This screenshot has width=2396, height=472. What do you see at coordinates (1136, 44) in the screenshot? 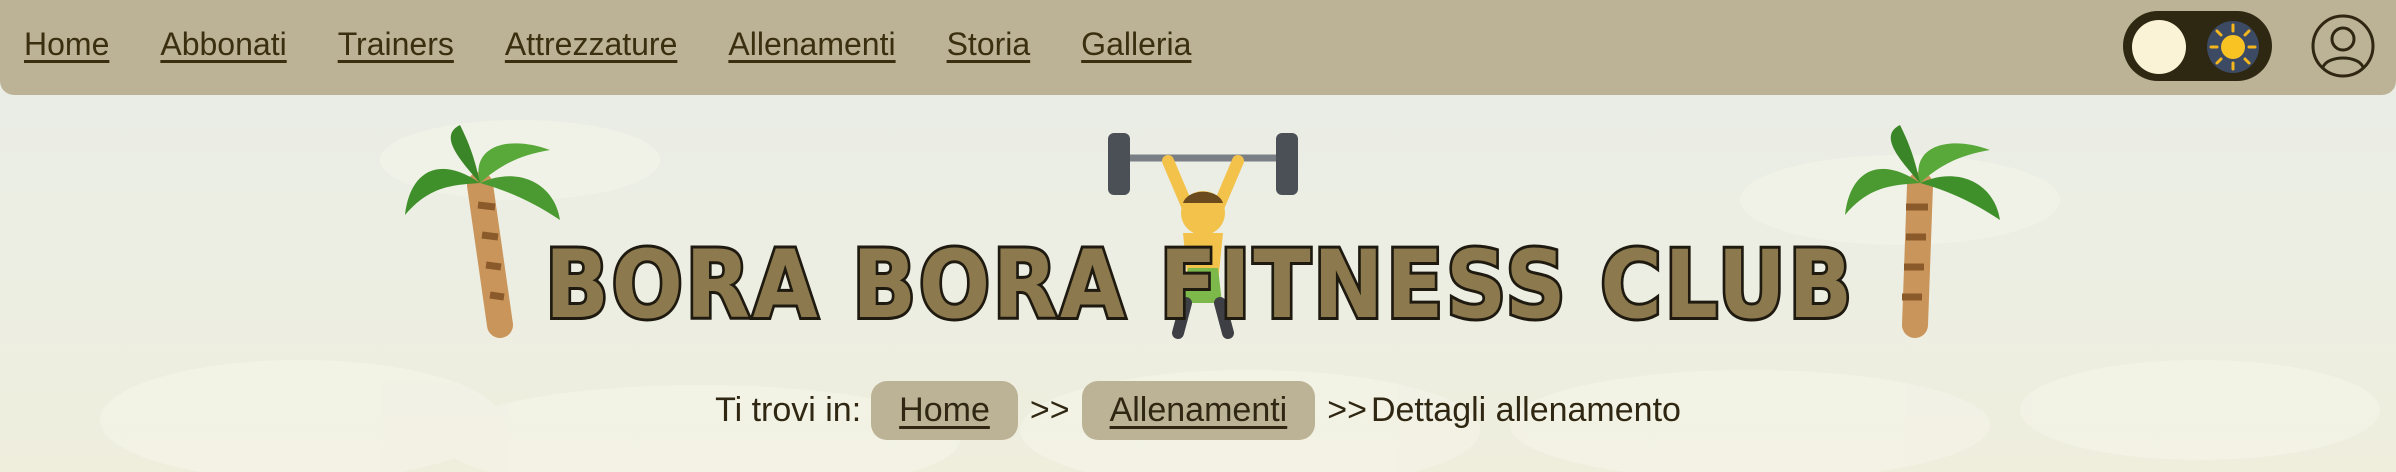
I see `nav-link-galleria: Galleria` at bounding box center [1136, 44].